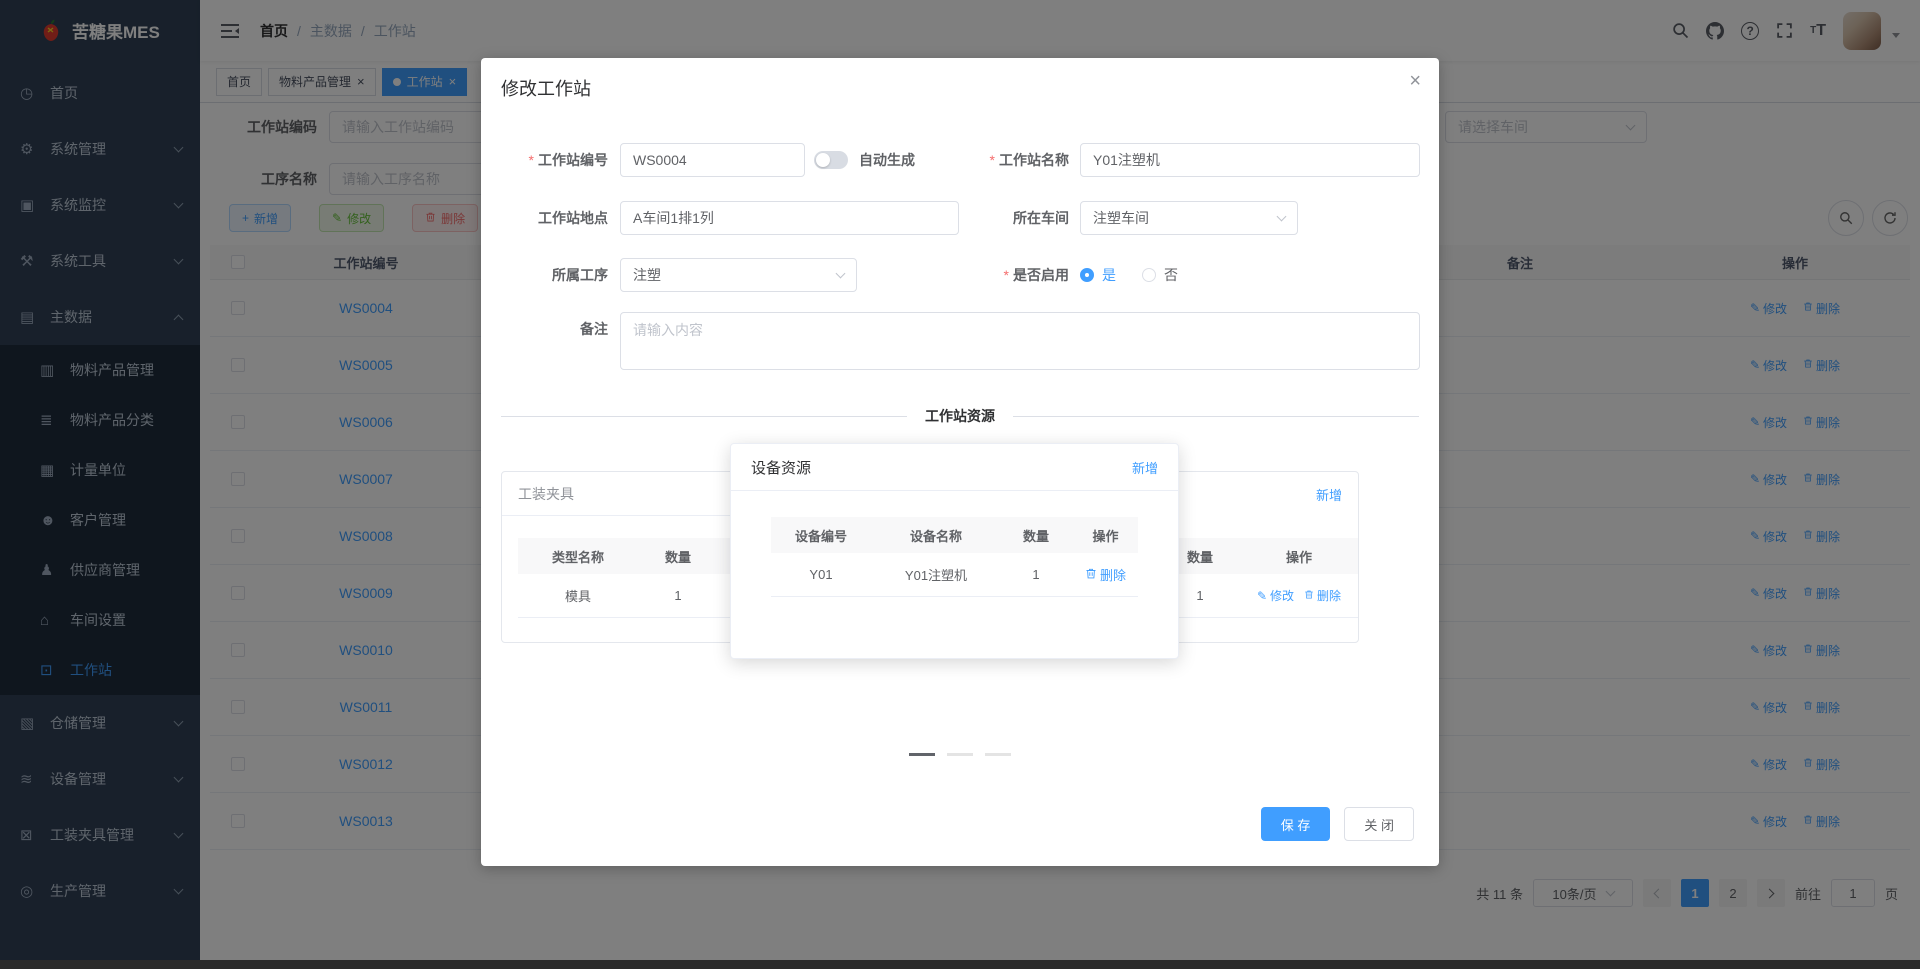  I want to click on equipment-card-title: 设备资源, so click(781, 468).